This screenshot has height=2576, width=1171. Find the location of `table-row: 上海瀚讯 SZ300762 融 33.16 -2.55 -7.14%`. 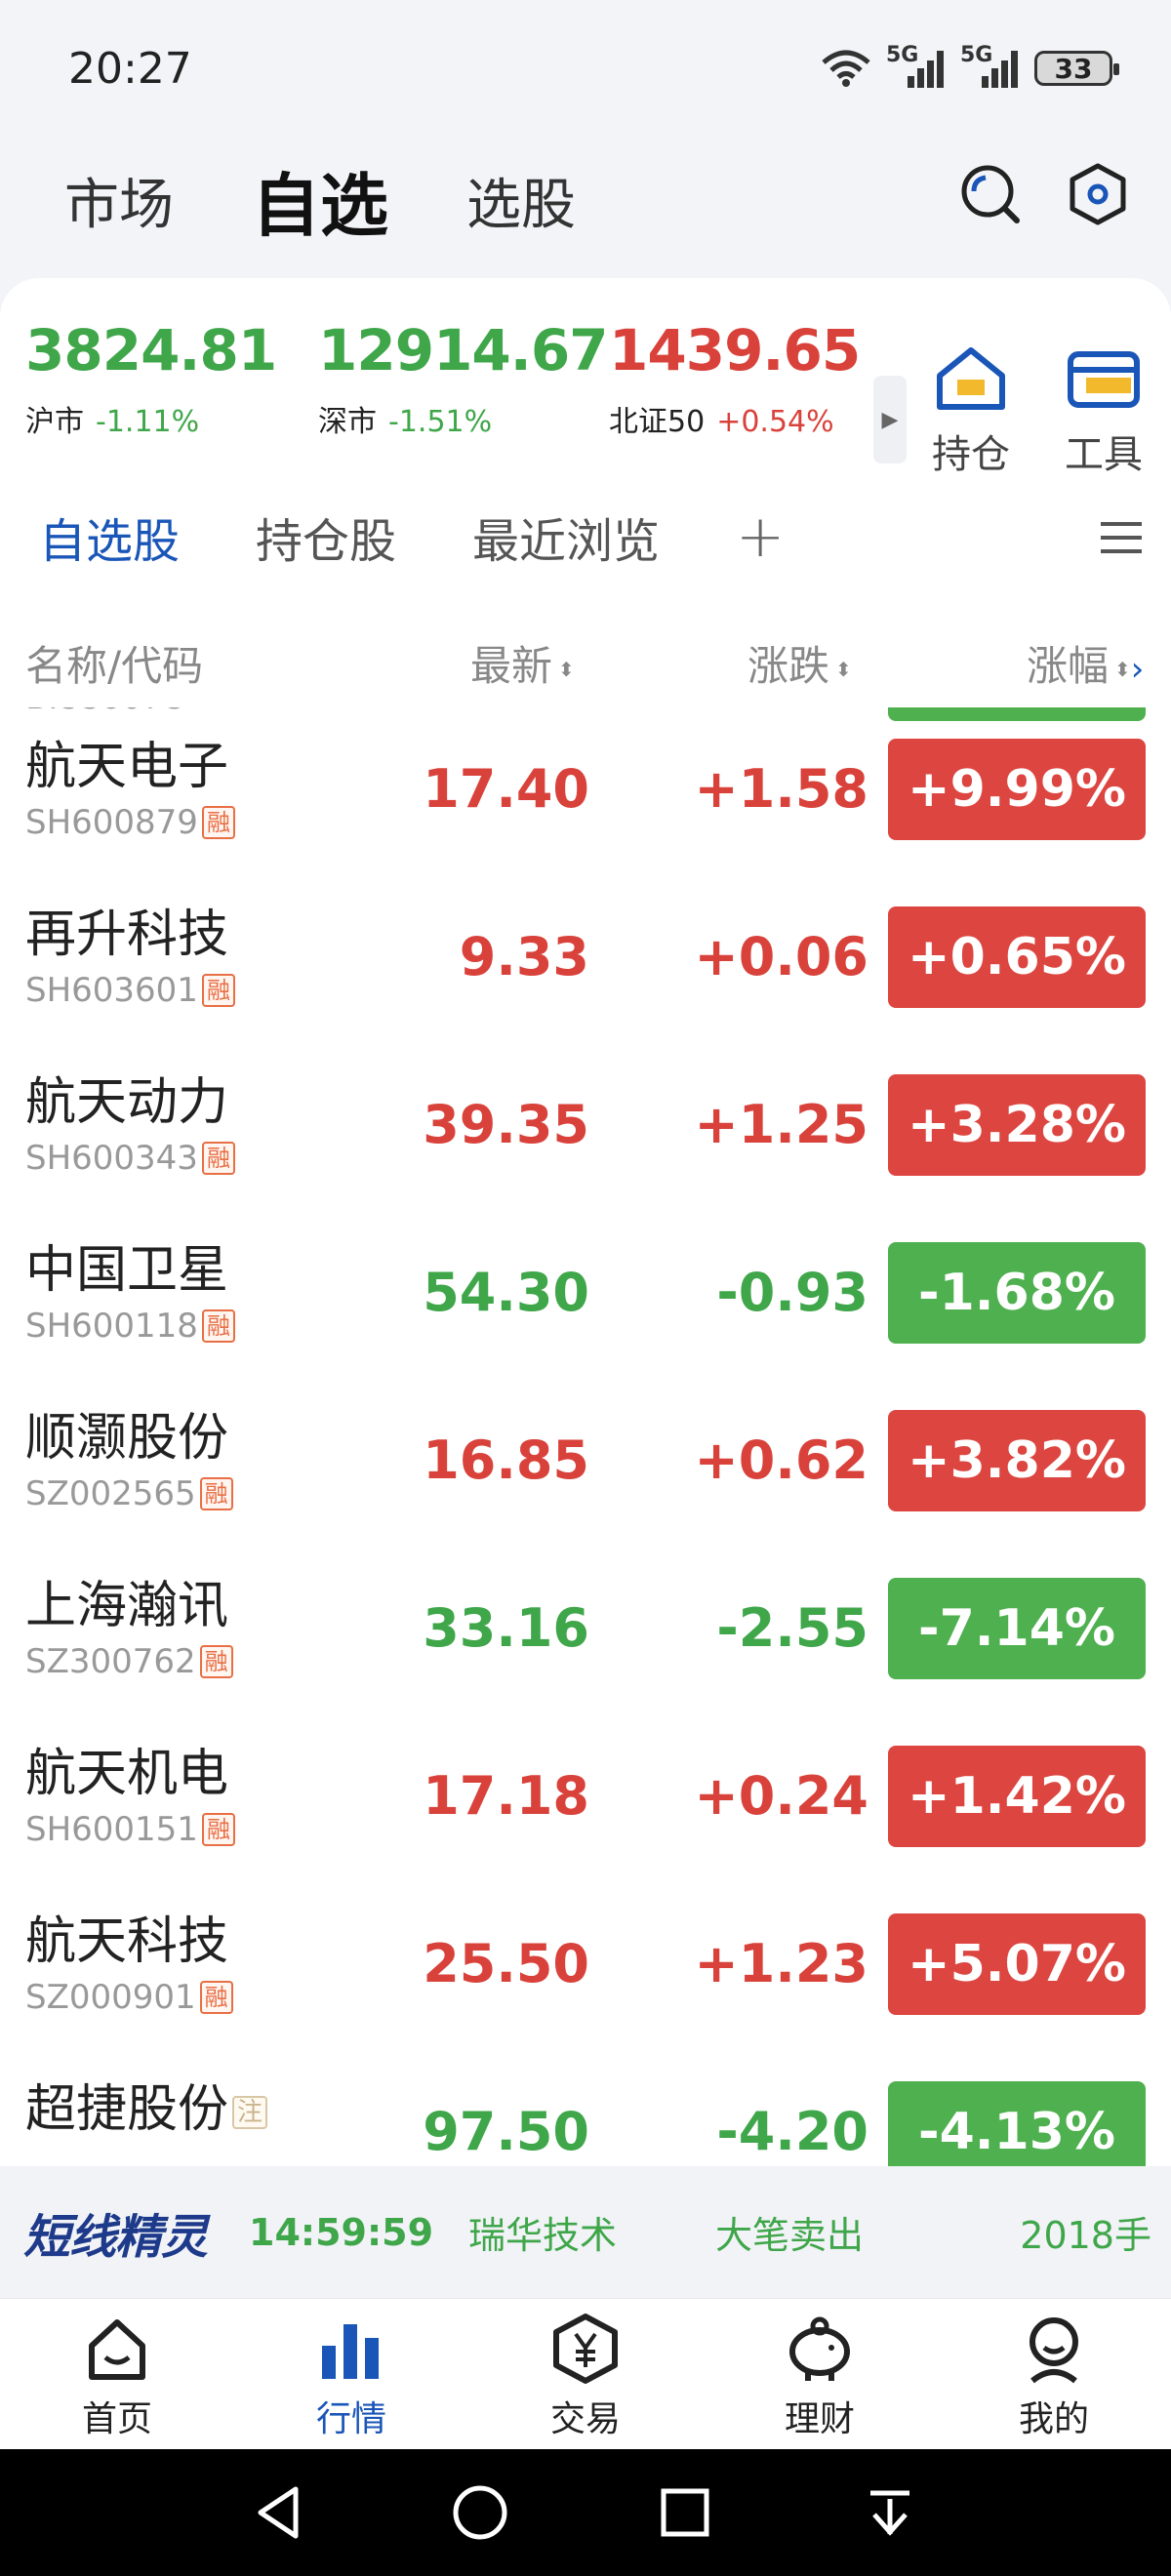

table-row: 上海瀚讯 SZ300762 融 33.16 -2.55 -7.14% is located at coordinates (585, 1630).